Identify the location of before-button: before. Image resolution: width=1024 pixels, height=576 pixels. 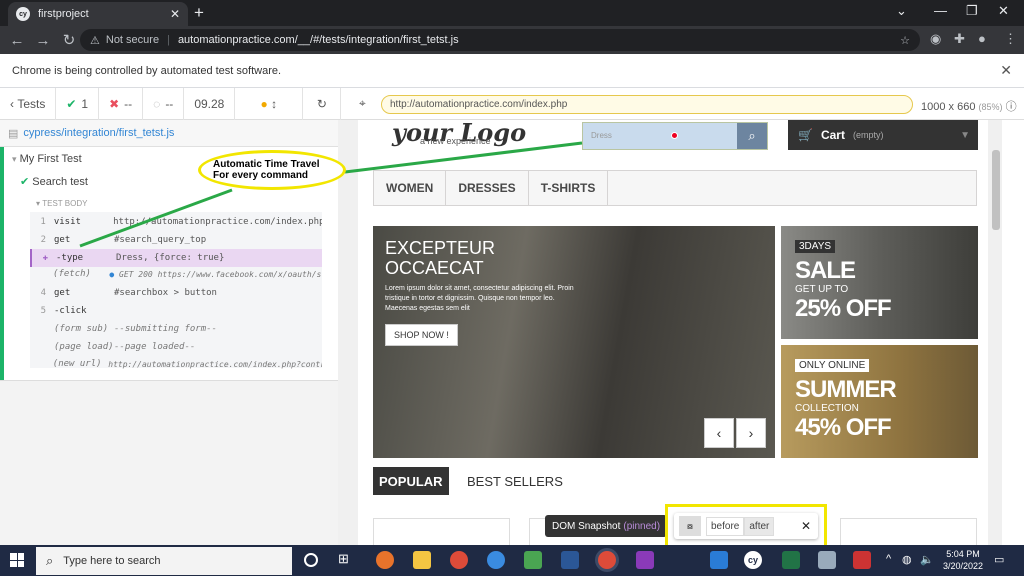
(725, 526).